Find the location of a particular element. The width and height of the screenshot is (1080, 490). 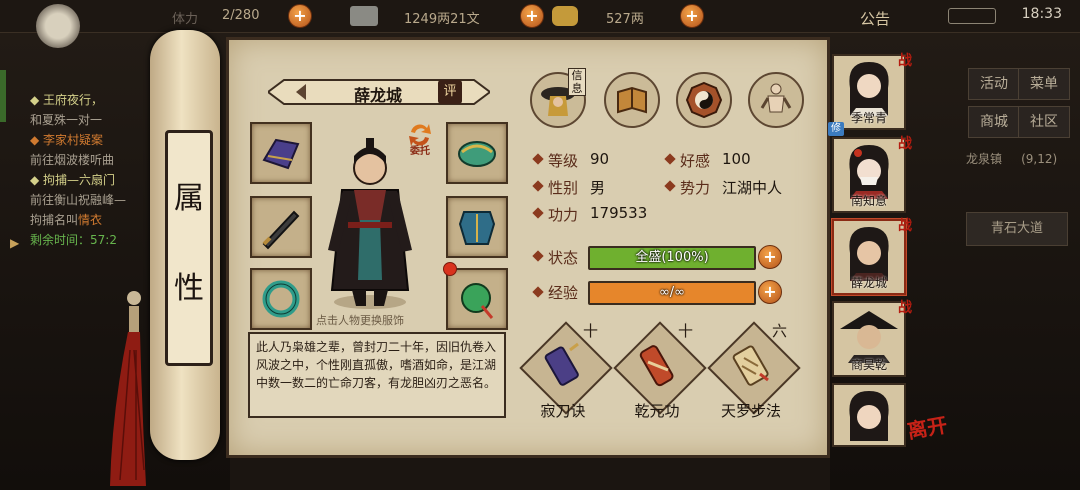

quest-timer: 剩余时间：57:2 is located at coordinates (73, 240).